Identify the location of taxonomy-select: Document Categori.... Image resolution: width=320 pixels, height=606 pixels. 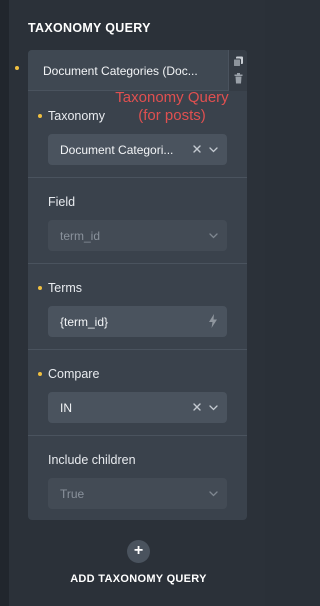
(137, 149).